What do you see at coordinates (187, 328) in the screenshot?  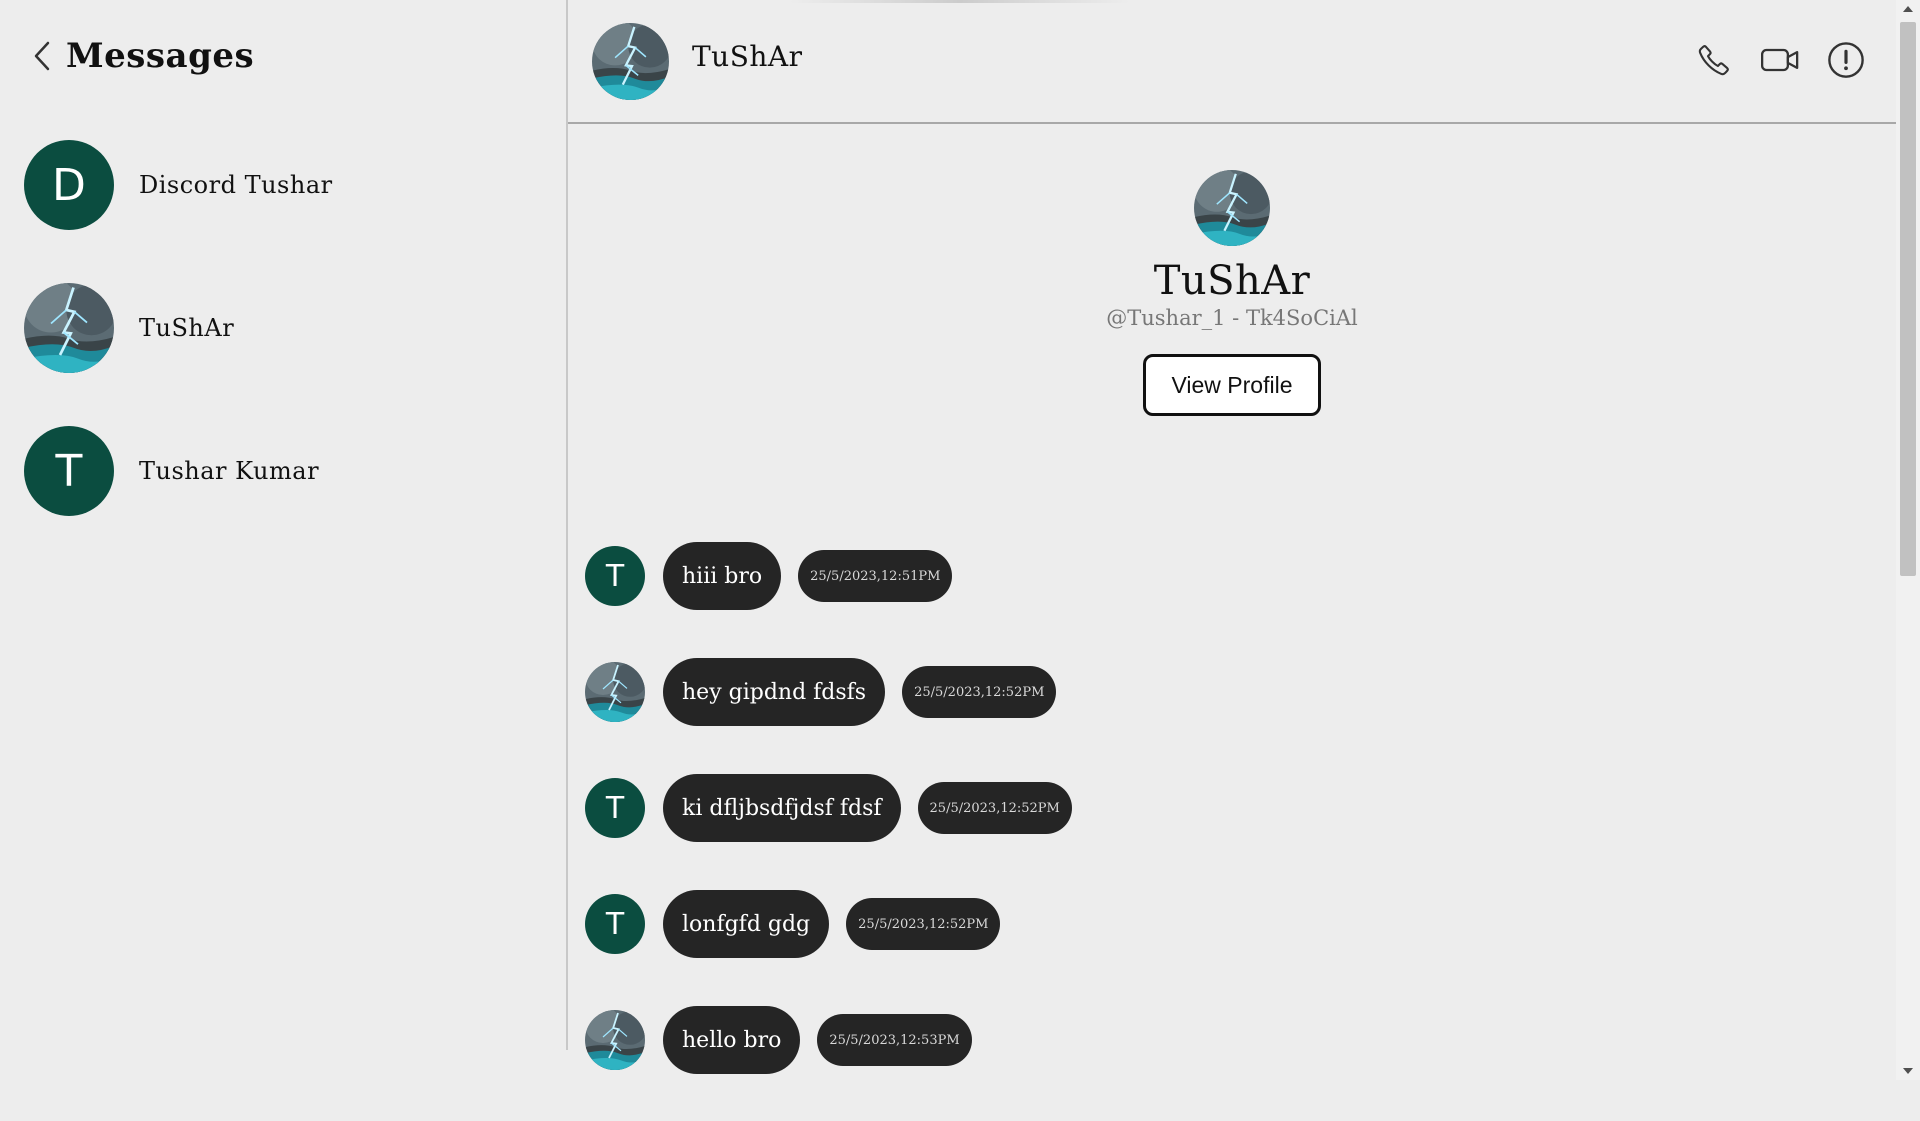 I see `conversation-name: TuShAr` at bounding box center [187, 328].